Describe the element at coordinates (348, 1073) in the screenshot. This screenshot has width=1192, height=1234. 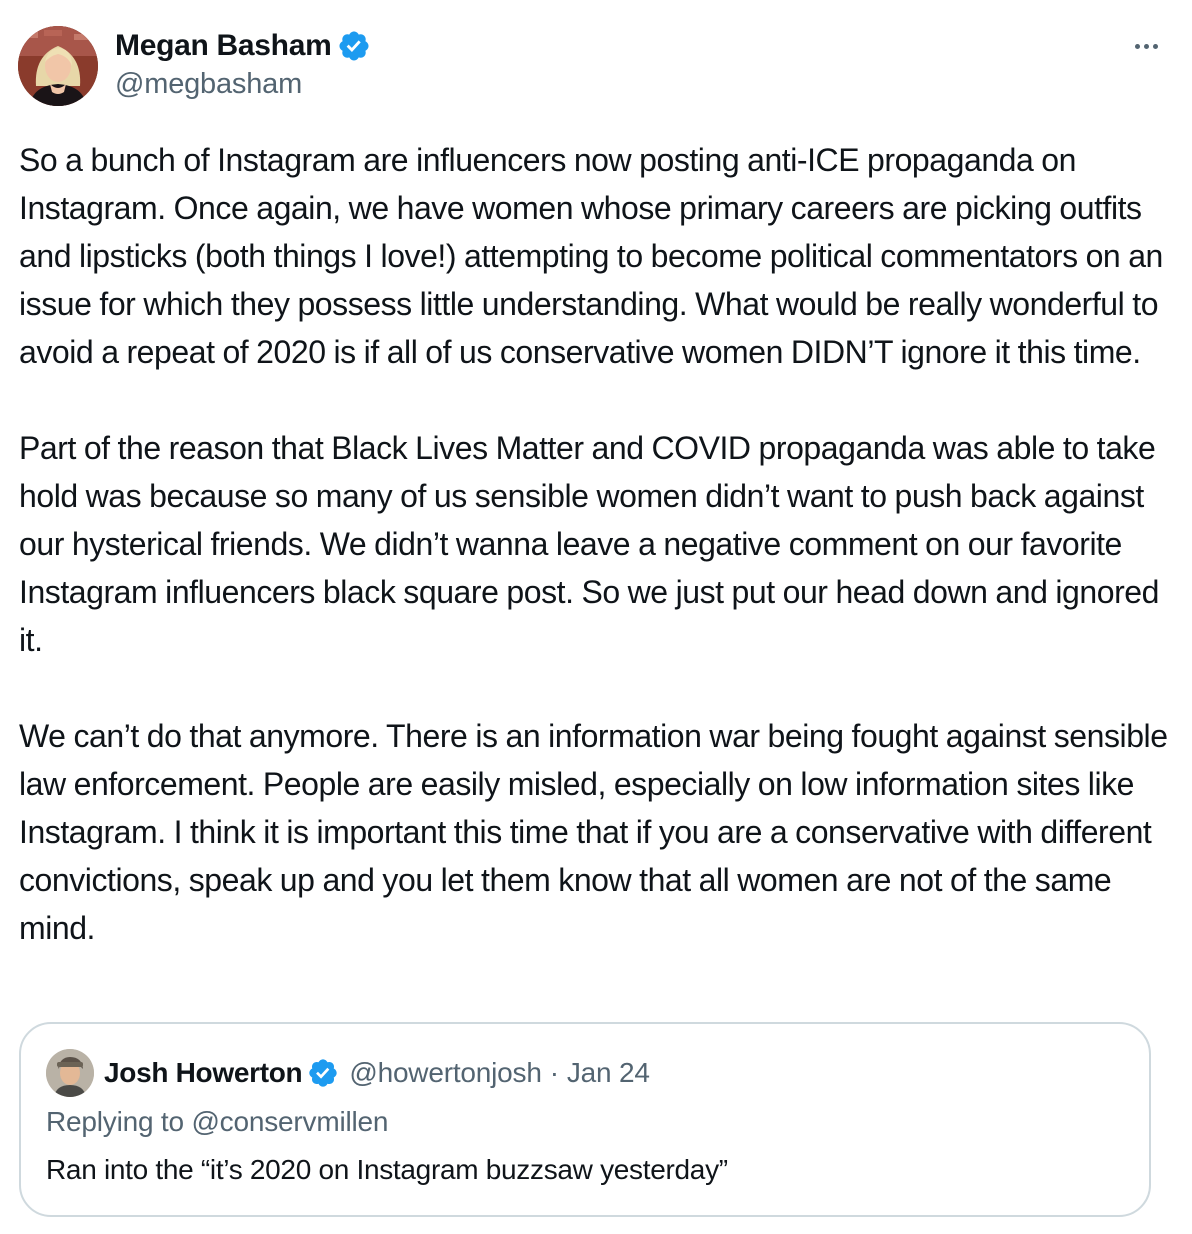
I see `quoted-tweet-header: Josh Howerton @howertonjosh · Jan 24` at that location.